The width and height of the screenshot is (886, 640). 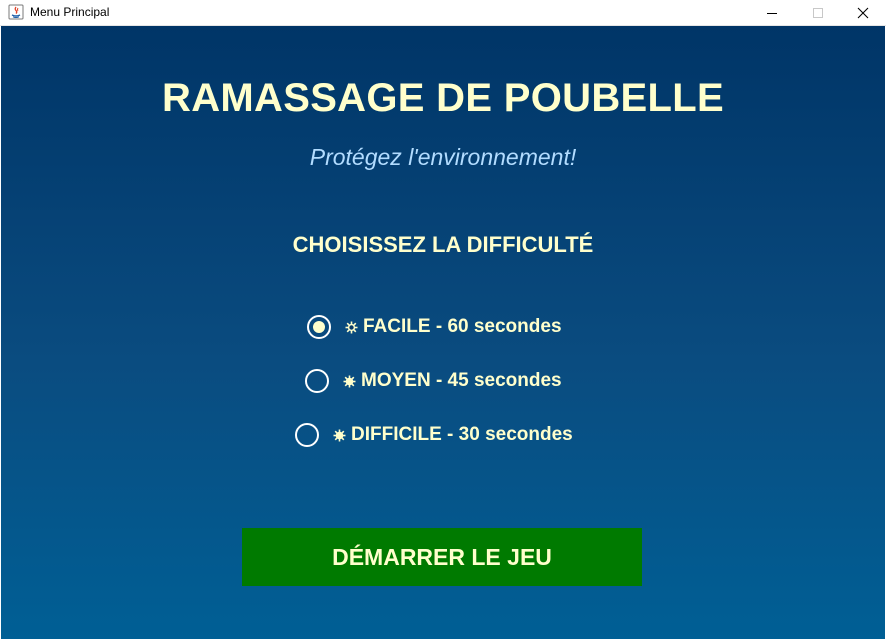 I want to click on start-game-button: DÉMARRER LE JEU, so click(x=442, y=557).